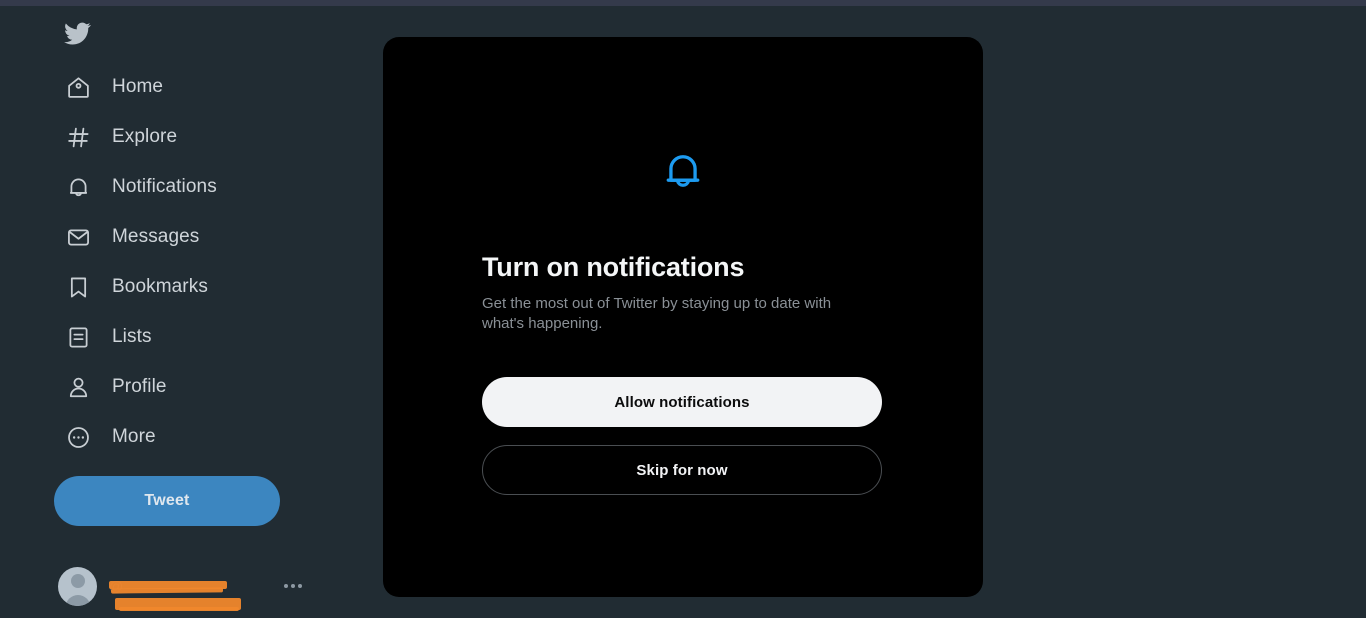 The image size is (1366, 618). I want to click on default-avatar-icon, so click(77, 580).